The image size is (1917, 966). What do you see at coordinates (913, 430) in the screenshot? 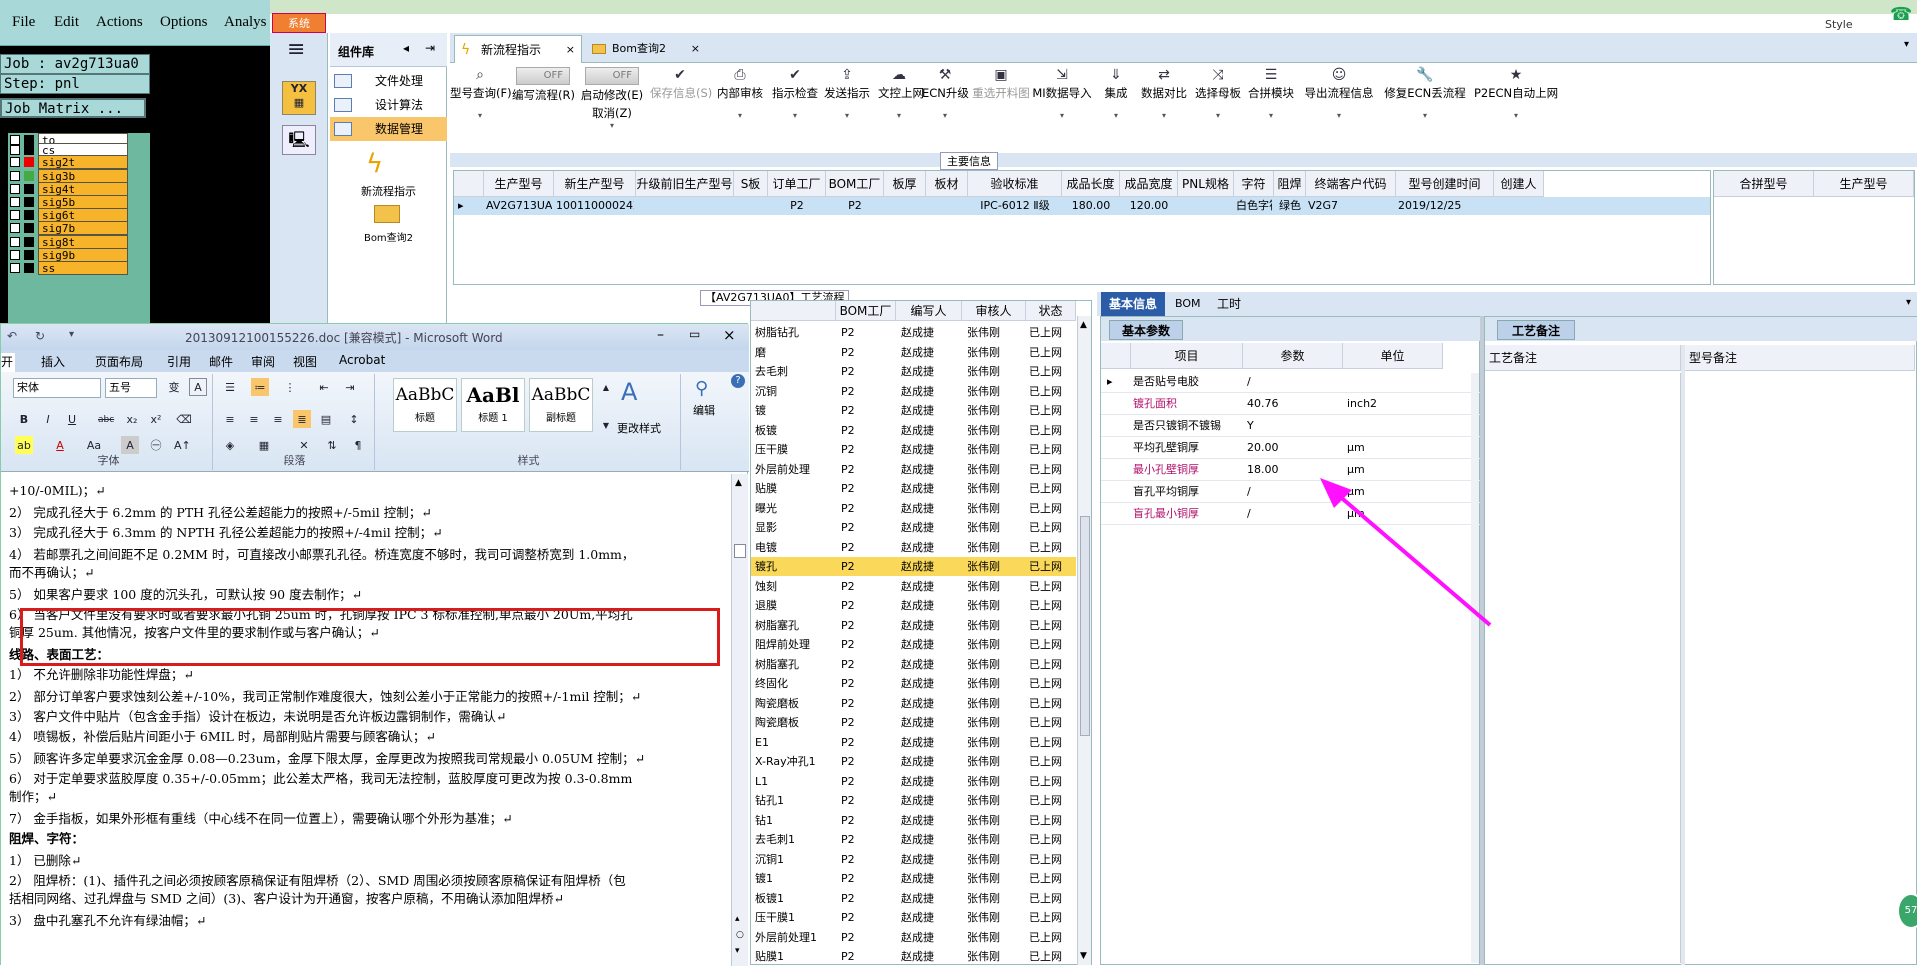
I see `process-row: 板镀 P2 赵成捷 张伟刚 已上网` at bounding box center [913, 430].